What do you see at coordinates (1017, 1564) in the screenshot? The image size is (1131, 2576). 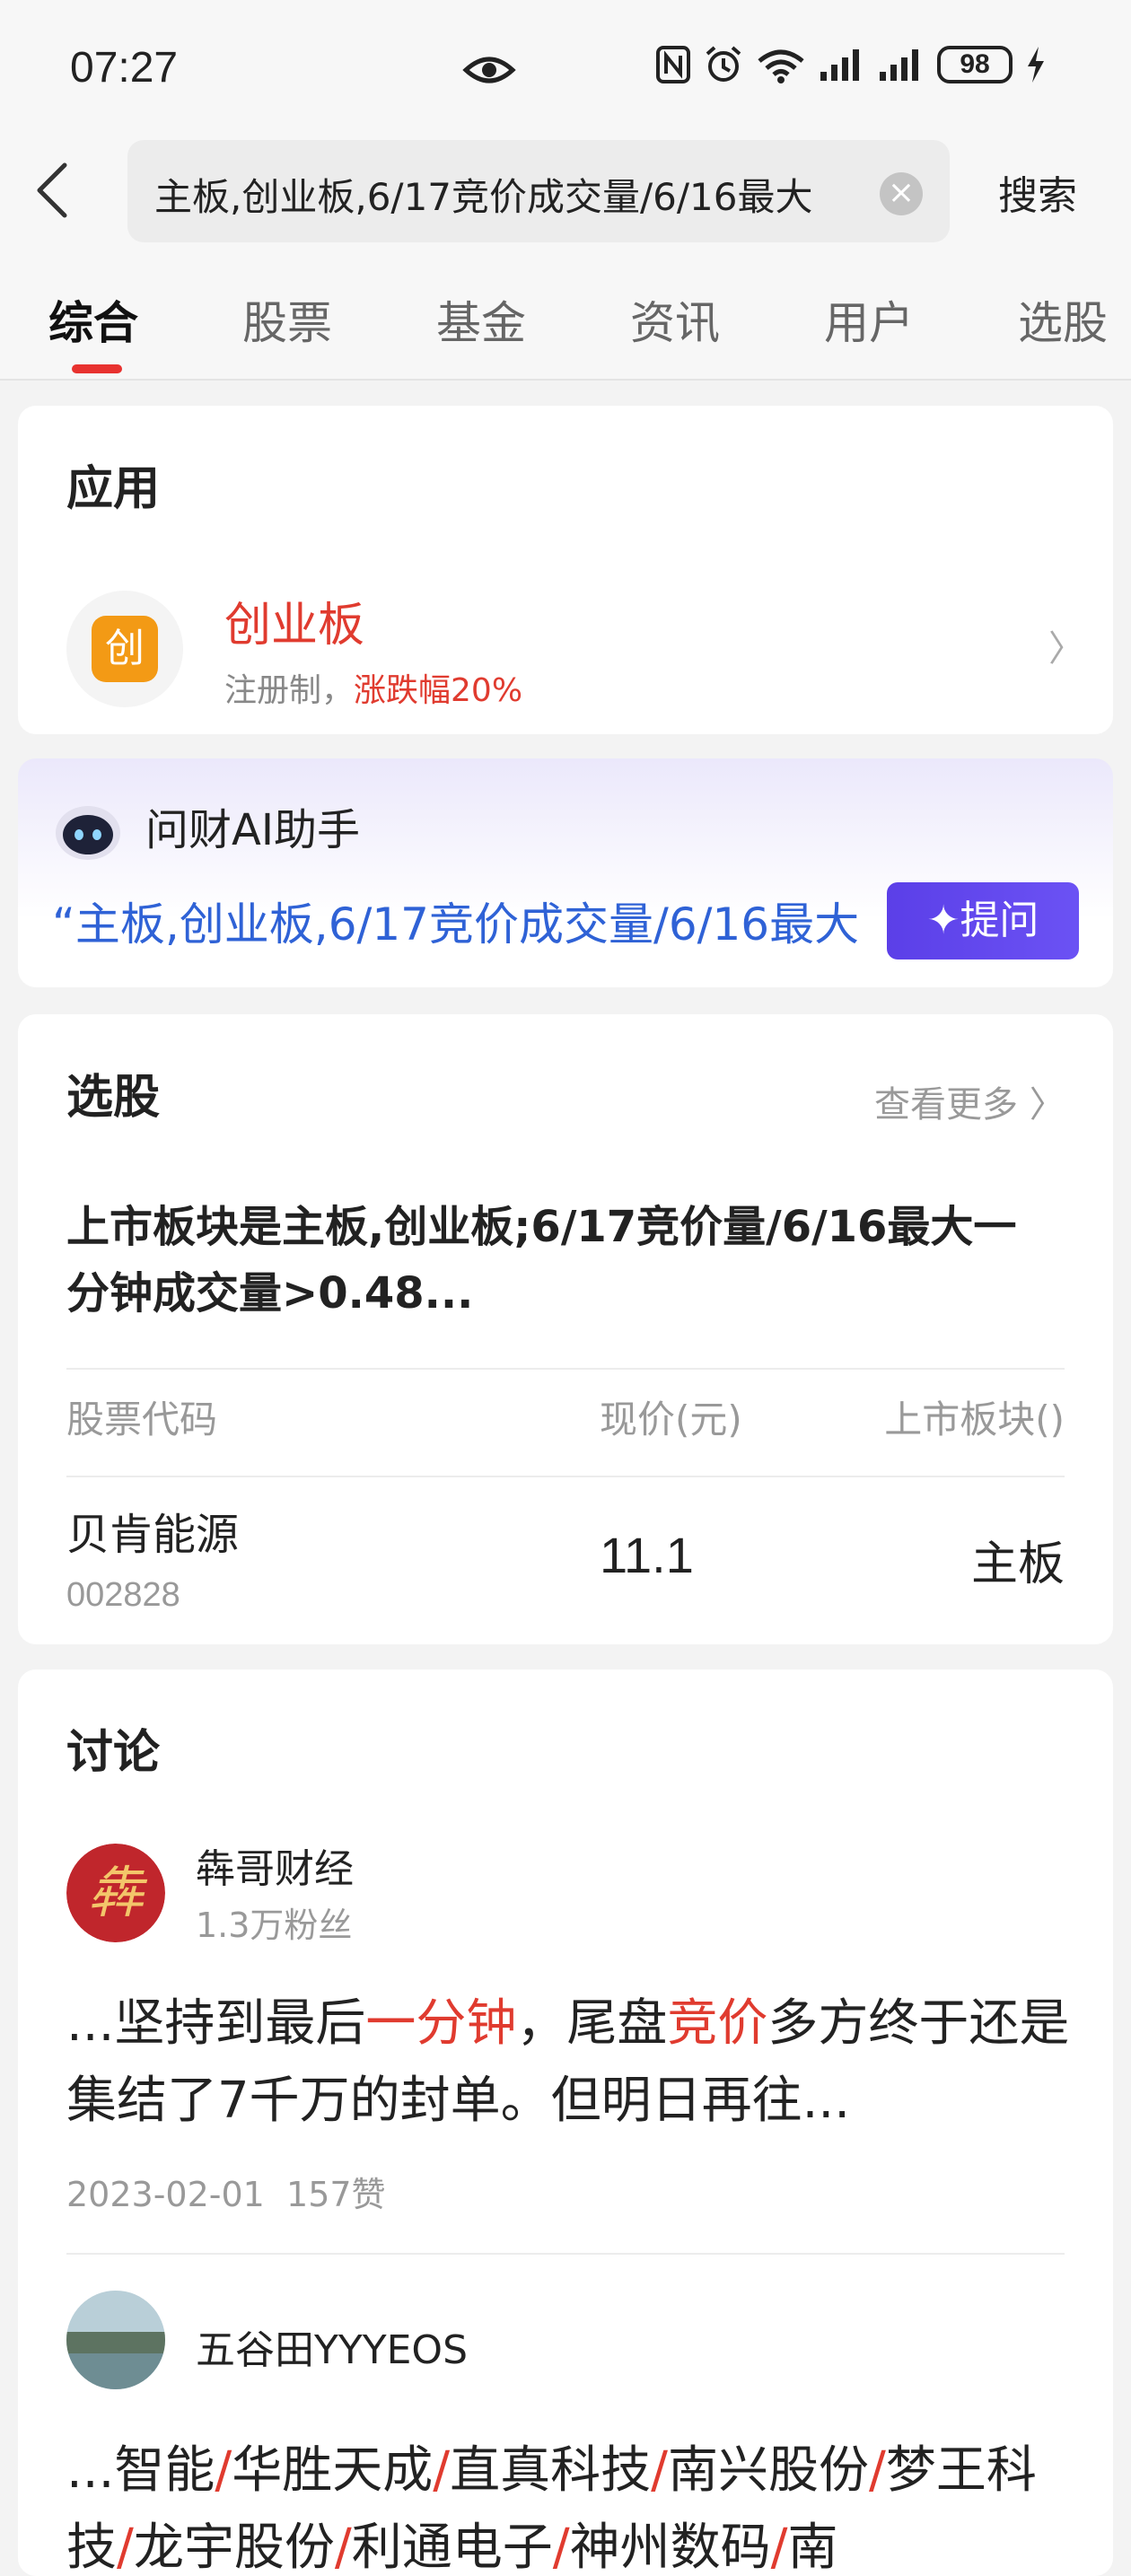 I see `stock-board: 主板` at bounding box center [1017, 1564].